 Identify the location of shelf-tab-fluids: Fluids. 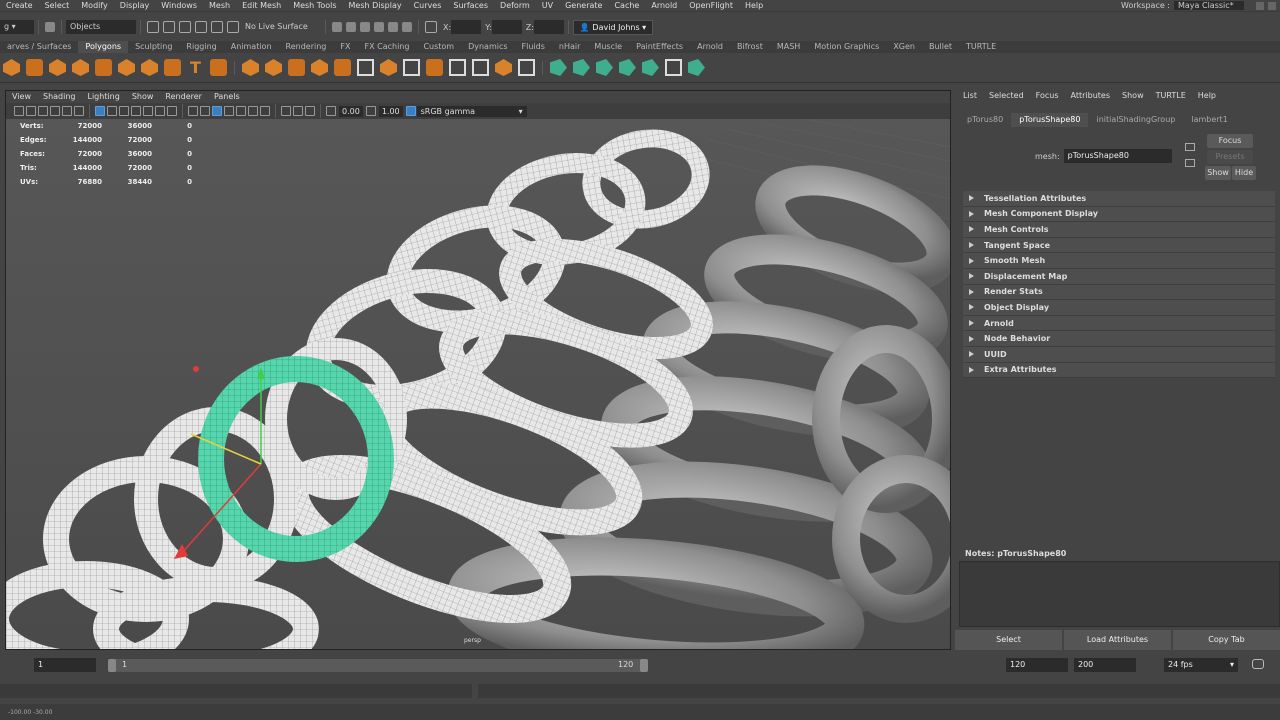
(533, 47).